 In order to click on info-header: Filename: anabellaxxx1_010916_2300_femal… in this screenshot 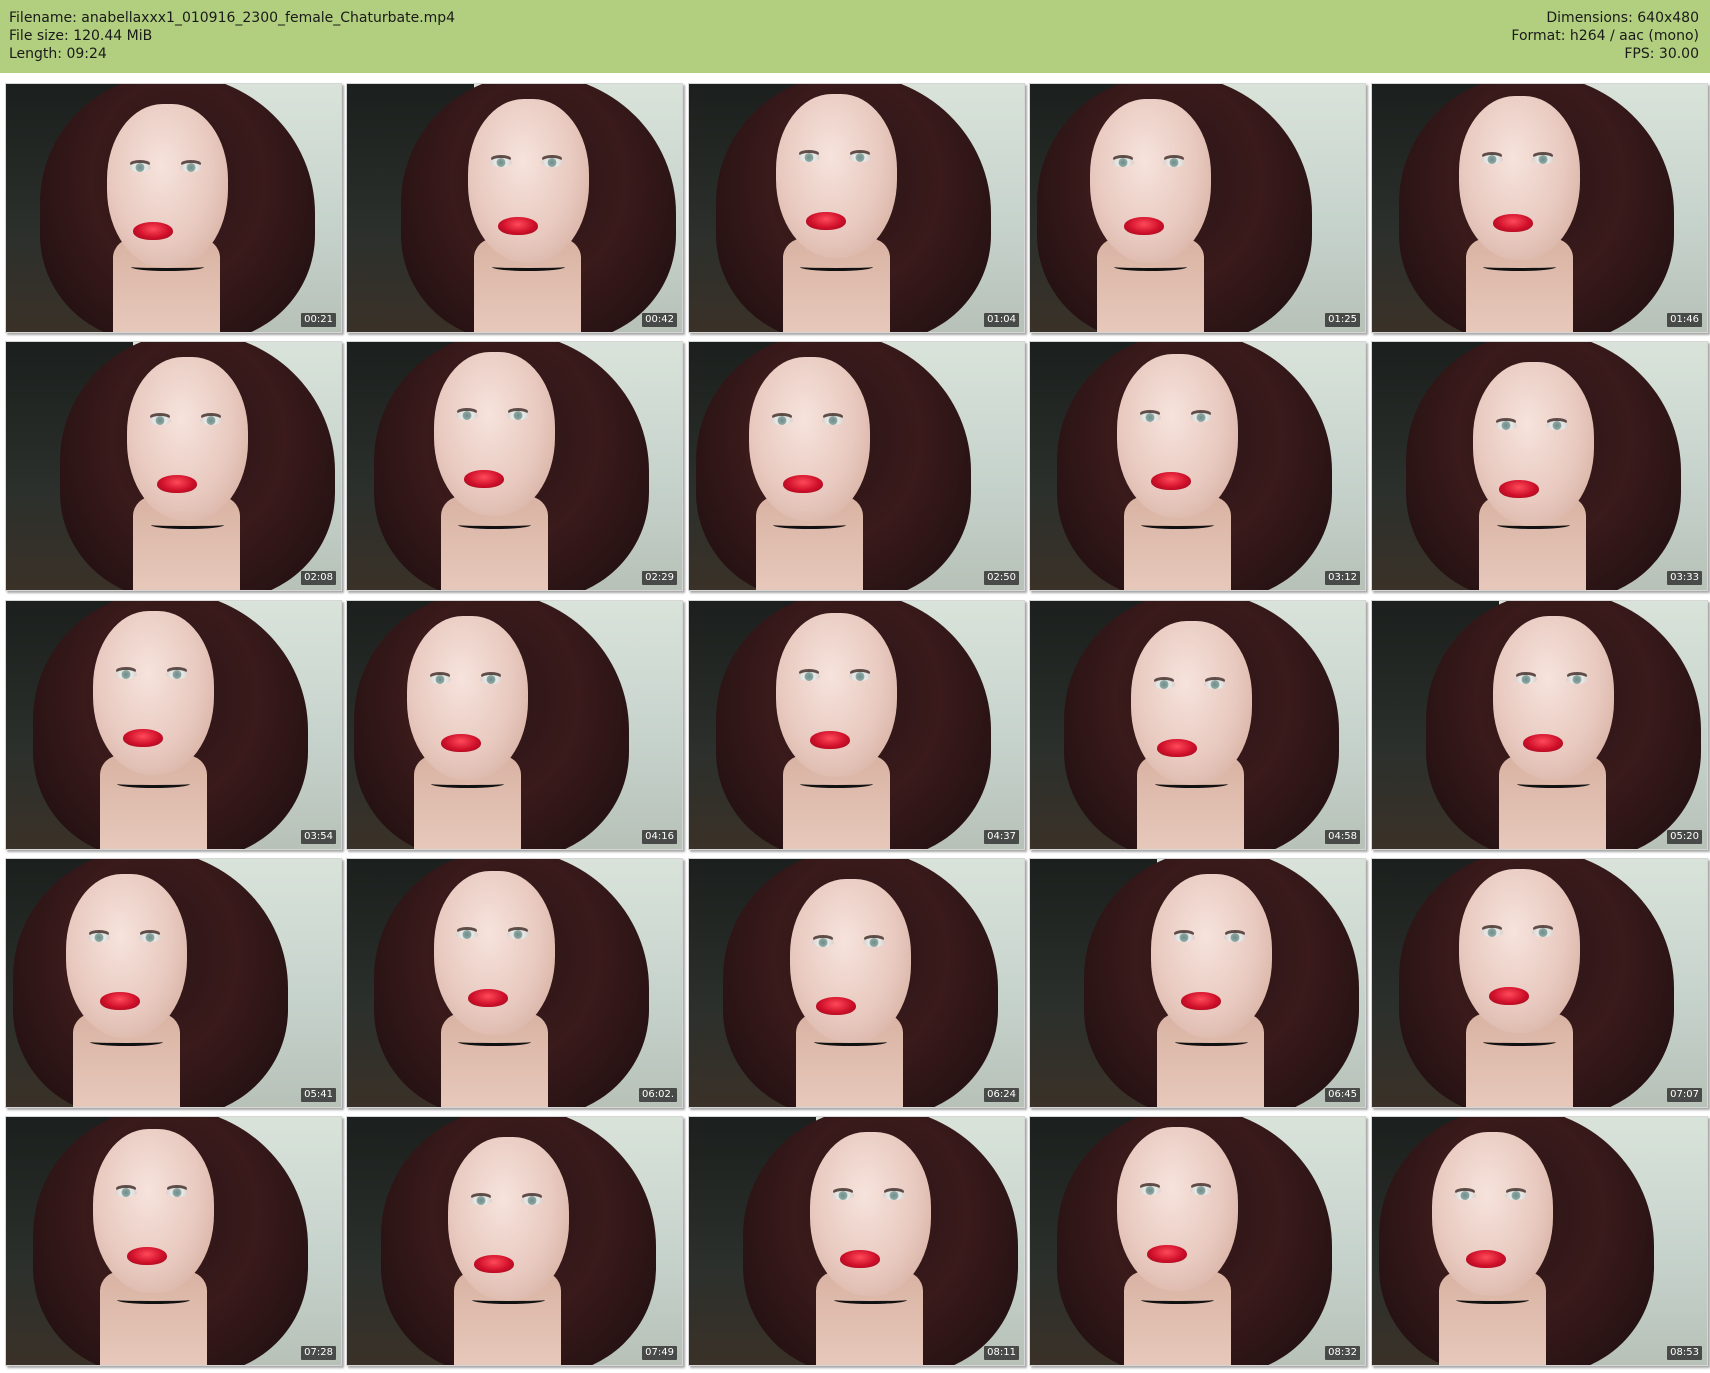, I will do `click(855, 36)`.